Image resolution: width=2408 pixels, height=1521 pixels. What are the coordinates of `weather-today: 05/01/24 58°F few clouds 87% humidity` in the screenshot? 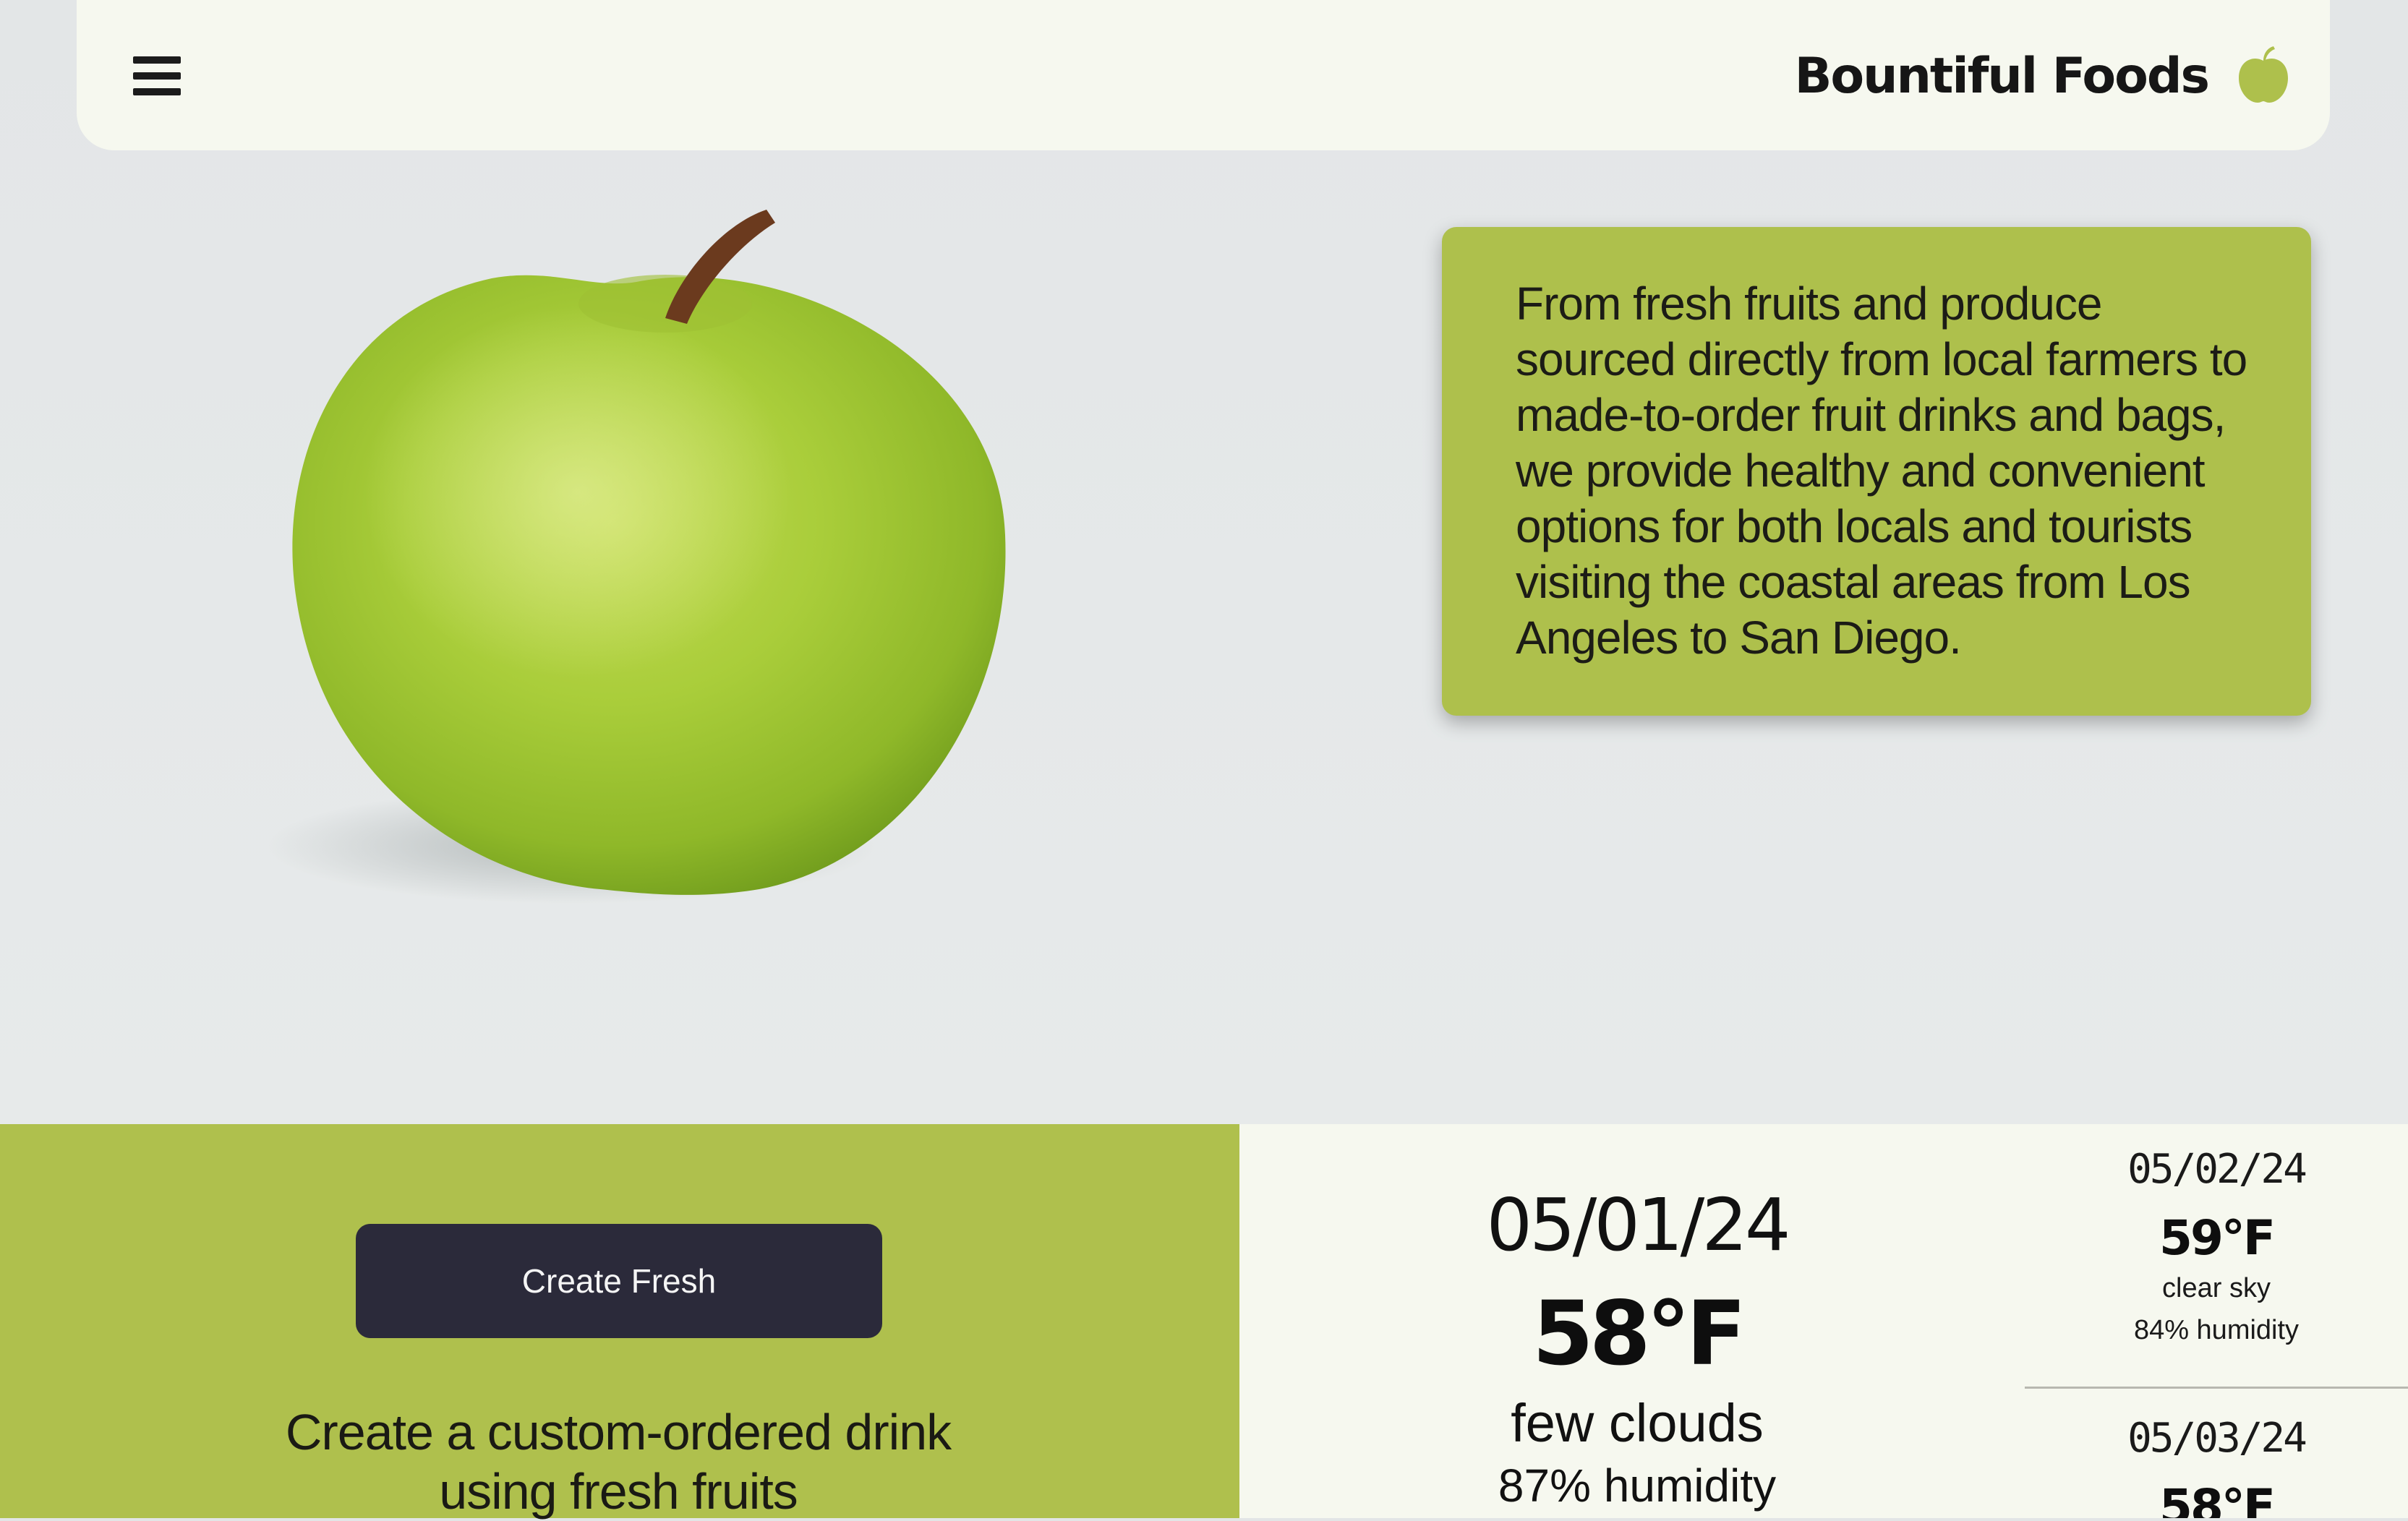 It's located at (1637, 1348).